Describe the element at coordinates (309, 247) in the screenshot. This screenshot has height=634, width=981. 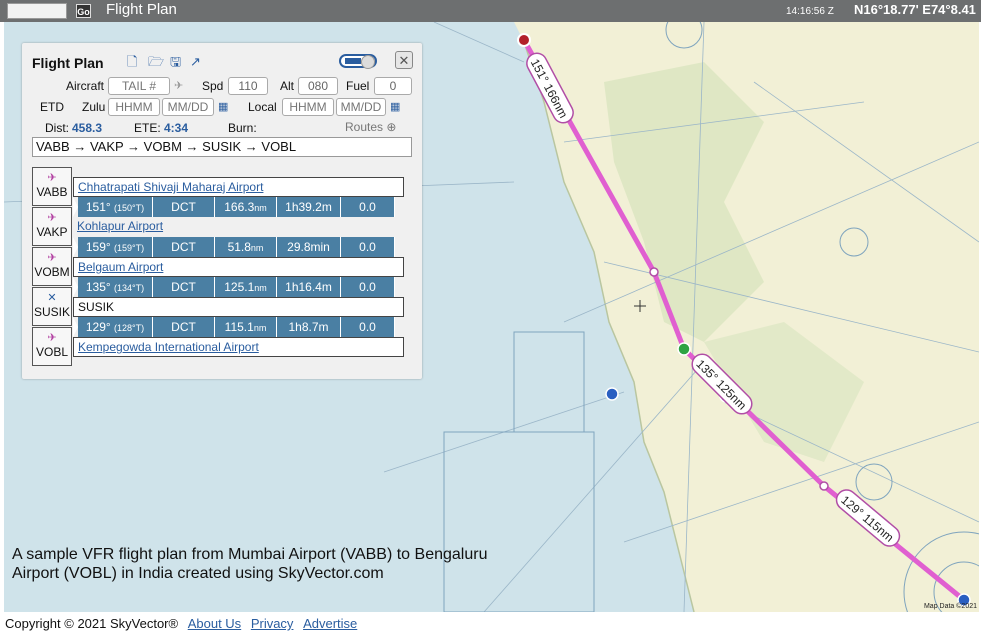
I see `leg-time: 29.8min` at that location.